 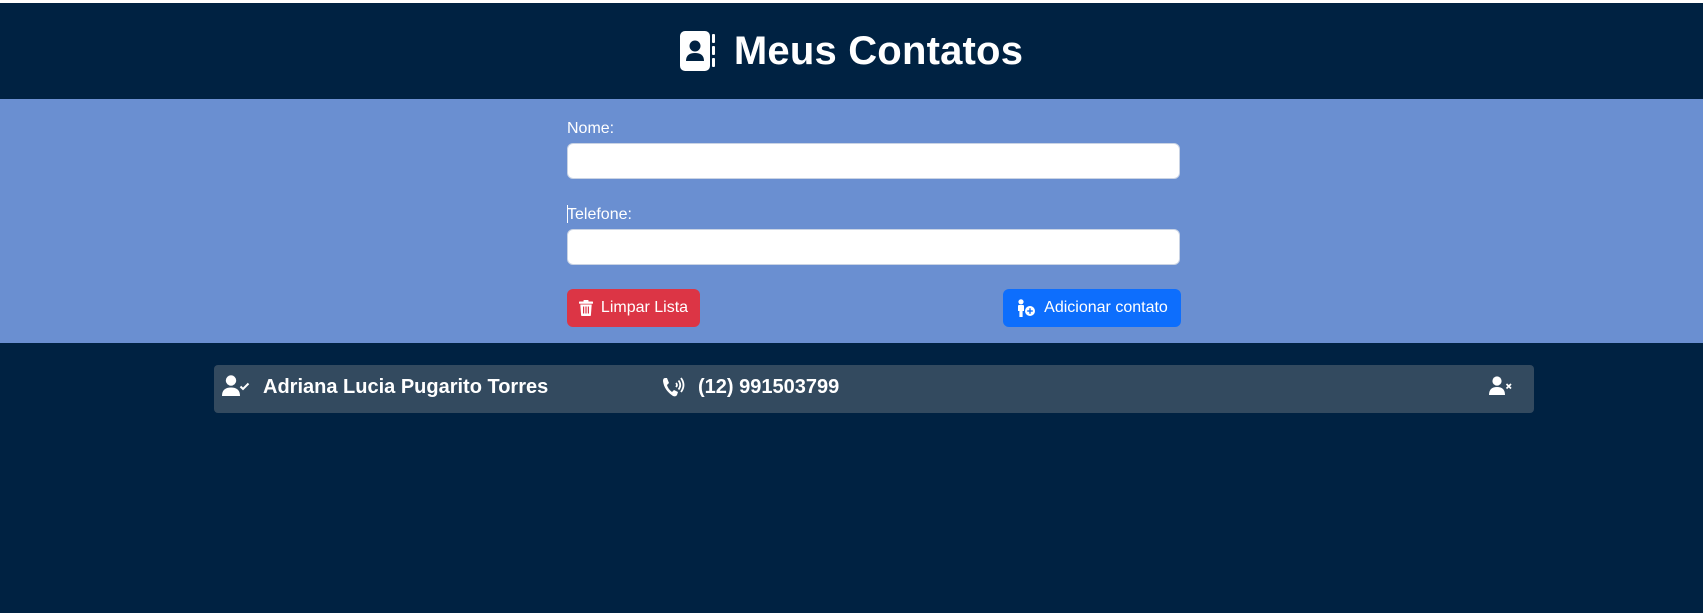 I want to click on person-add-icon, so click(x=1026, y=308).